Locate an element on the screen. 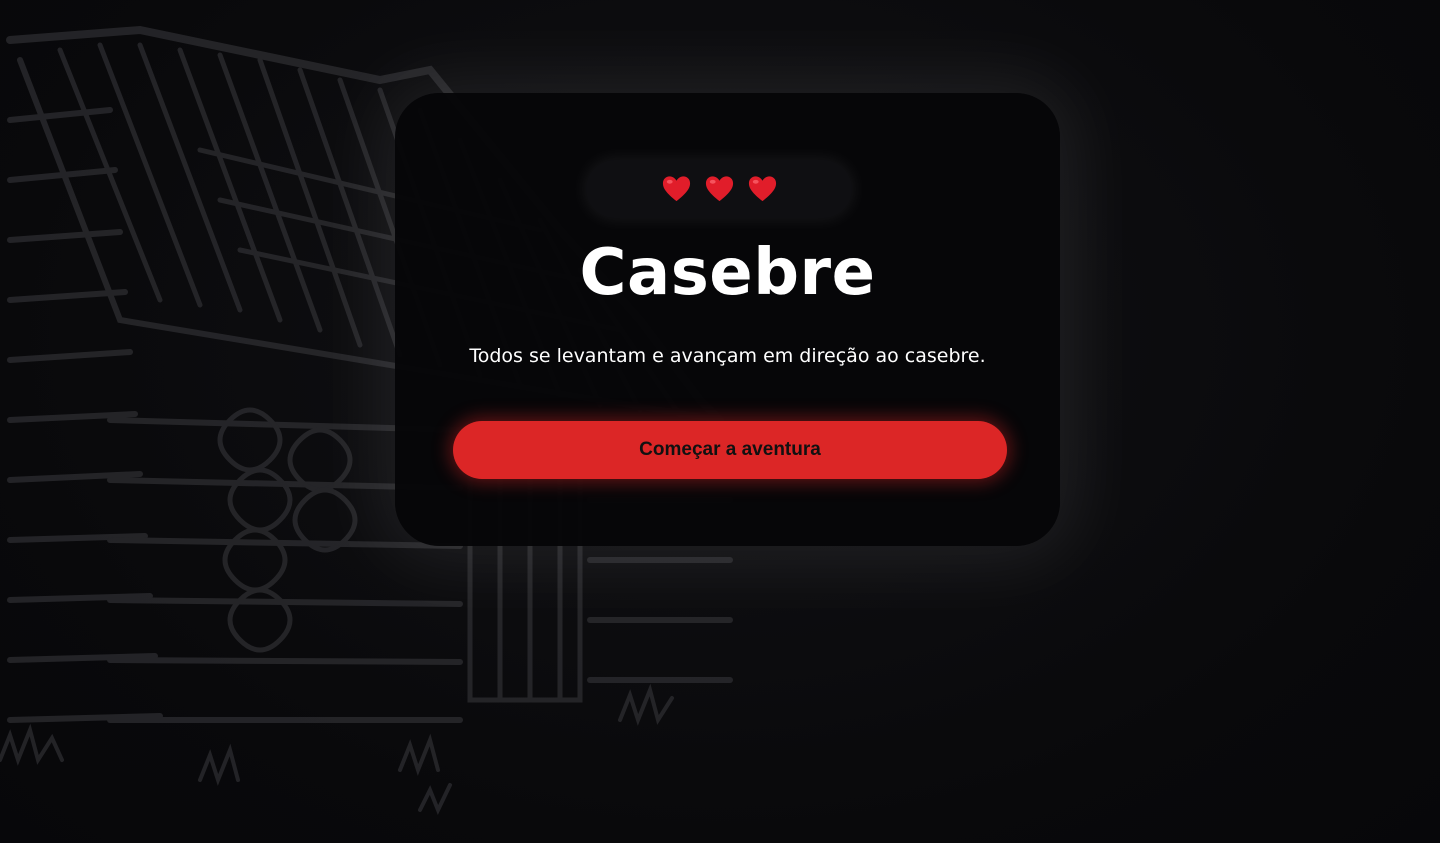  scene-title: Casebre is located at coordinates (727, 273).